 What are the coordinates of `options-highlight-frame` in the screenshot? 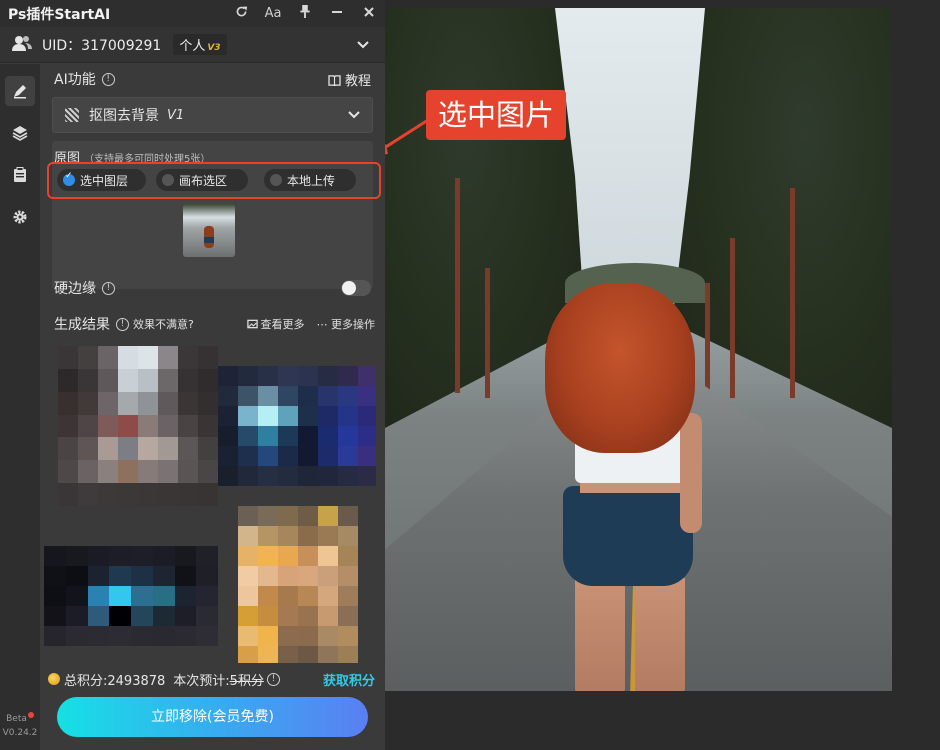 It's located at (214, 180).